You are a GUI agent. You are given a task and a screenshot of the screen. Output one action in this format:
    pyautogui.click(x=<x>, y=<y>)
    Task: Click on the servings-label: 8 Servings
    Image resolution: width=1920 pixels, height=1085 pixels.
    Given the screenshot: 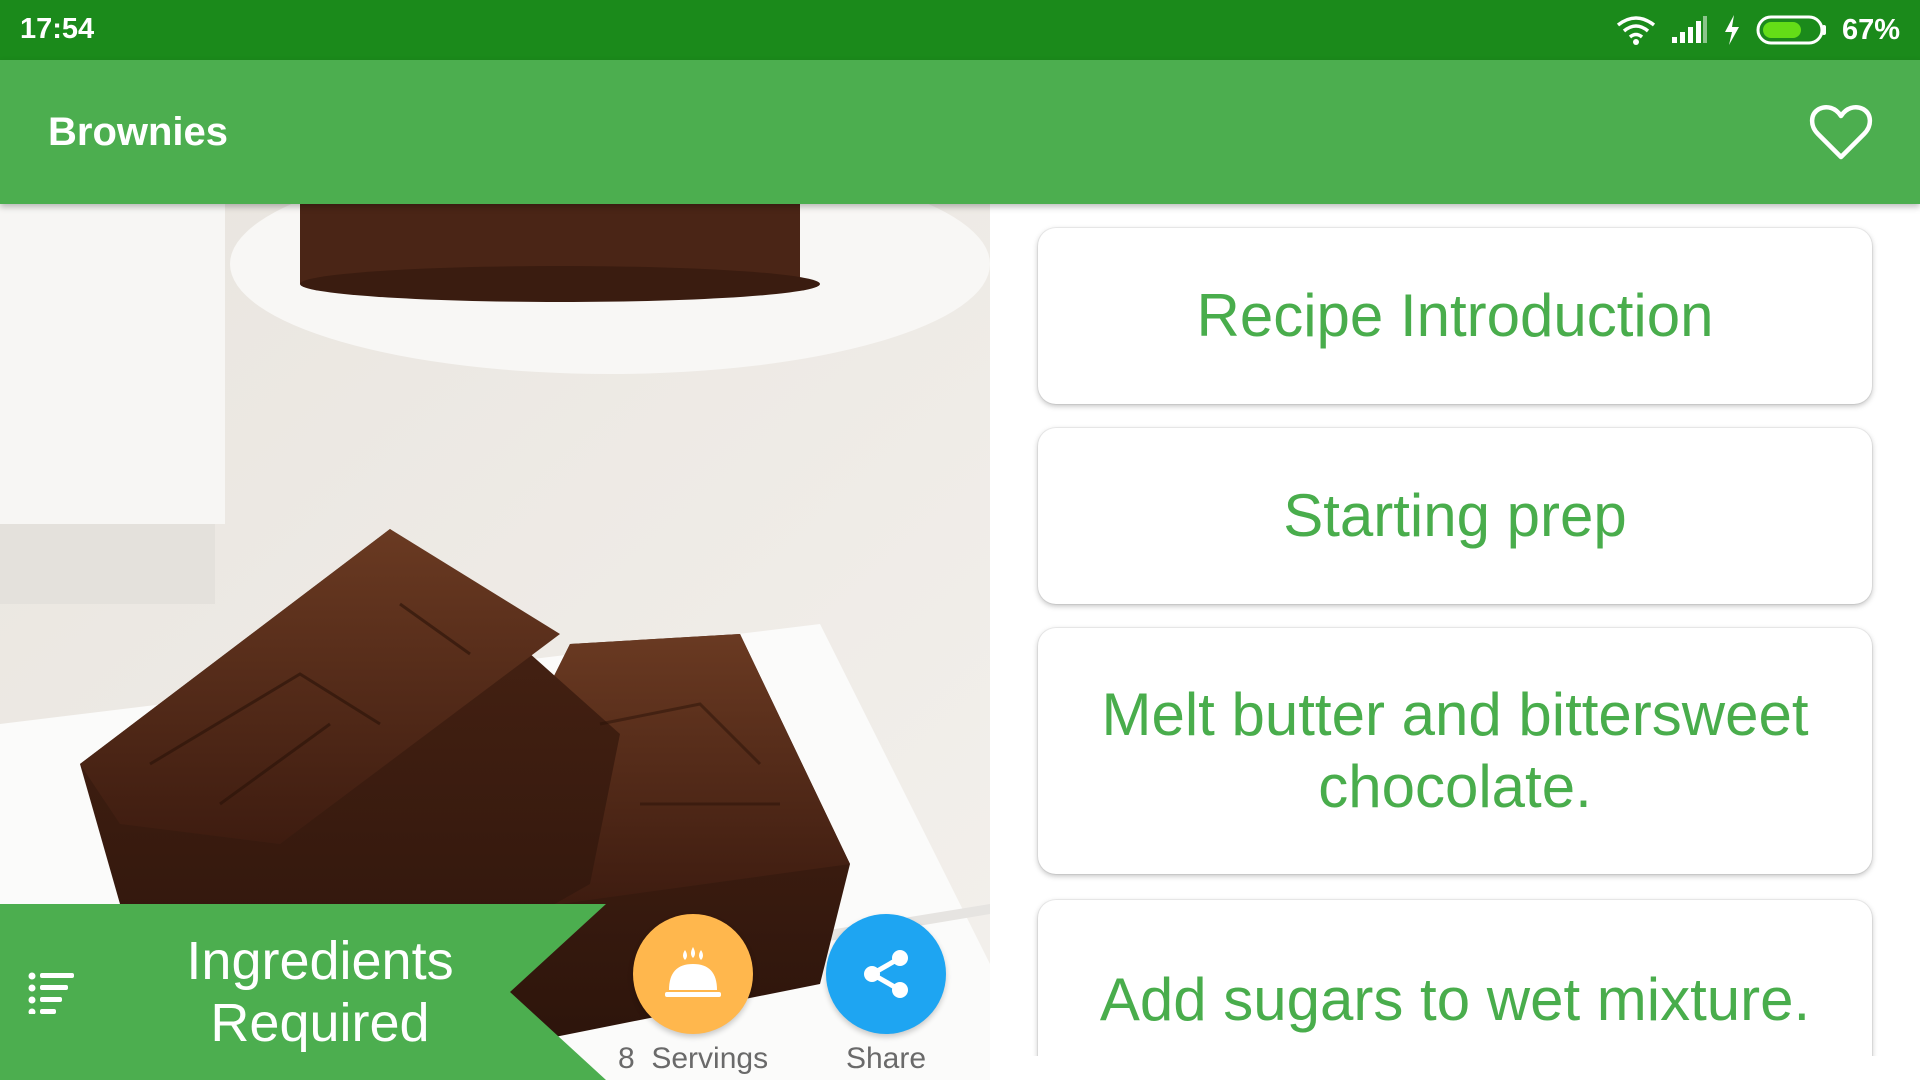 What is the action you would take?
    pyautogui.click(x=693, y=1059)
    